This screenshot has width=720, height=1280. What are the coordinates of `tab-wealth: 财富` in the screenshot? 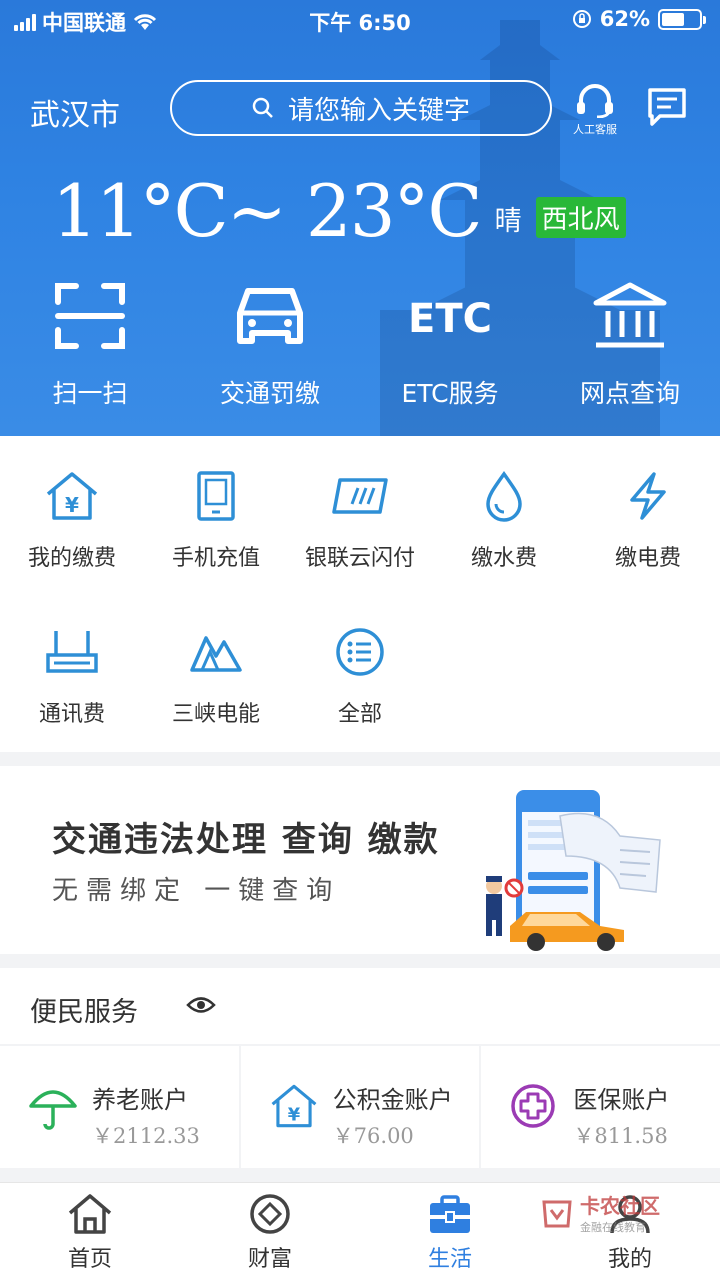 It's located at (270, 1231).